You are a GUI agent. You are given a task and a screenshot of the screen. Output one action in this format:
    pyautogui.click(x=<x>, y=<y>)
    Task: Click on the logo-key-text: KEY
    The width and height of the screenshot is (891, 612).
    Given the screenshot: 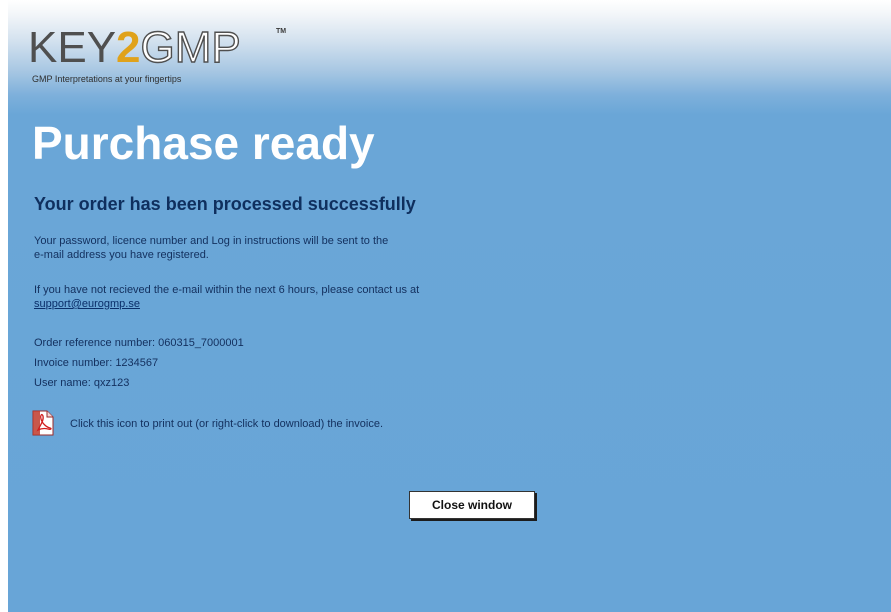 What is the action you would take?
    pyautogui.click(x=72, y=47)
    